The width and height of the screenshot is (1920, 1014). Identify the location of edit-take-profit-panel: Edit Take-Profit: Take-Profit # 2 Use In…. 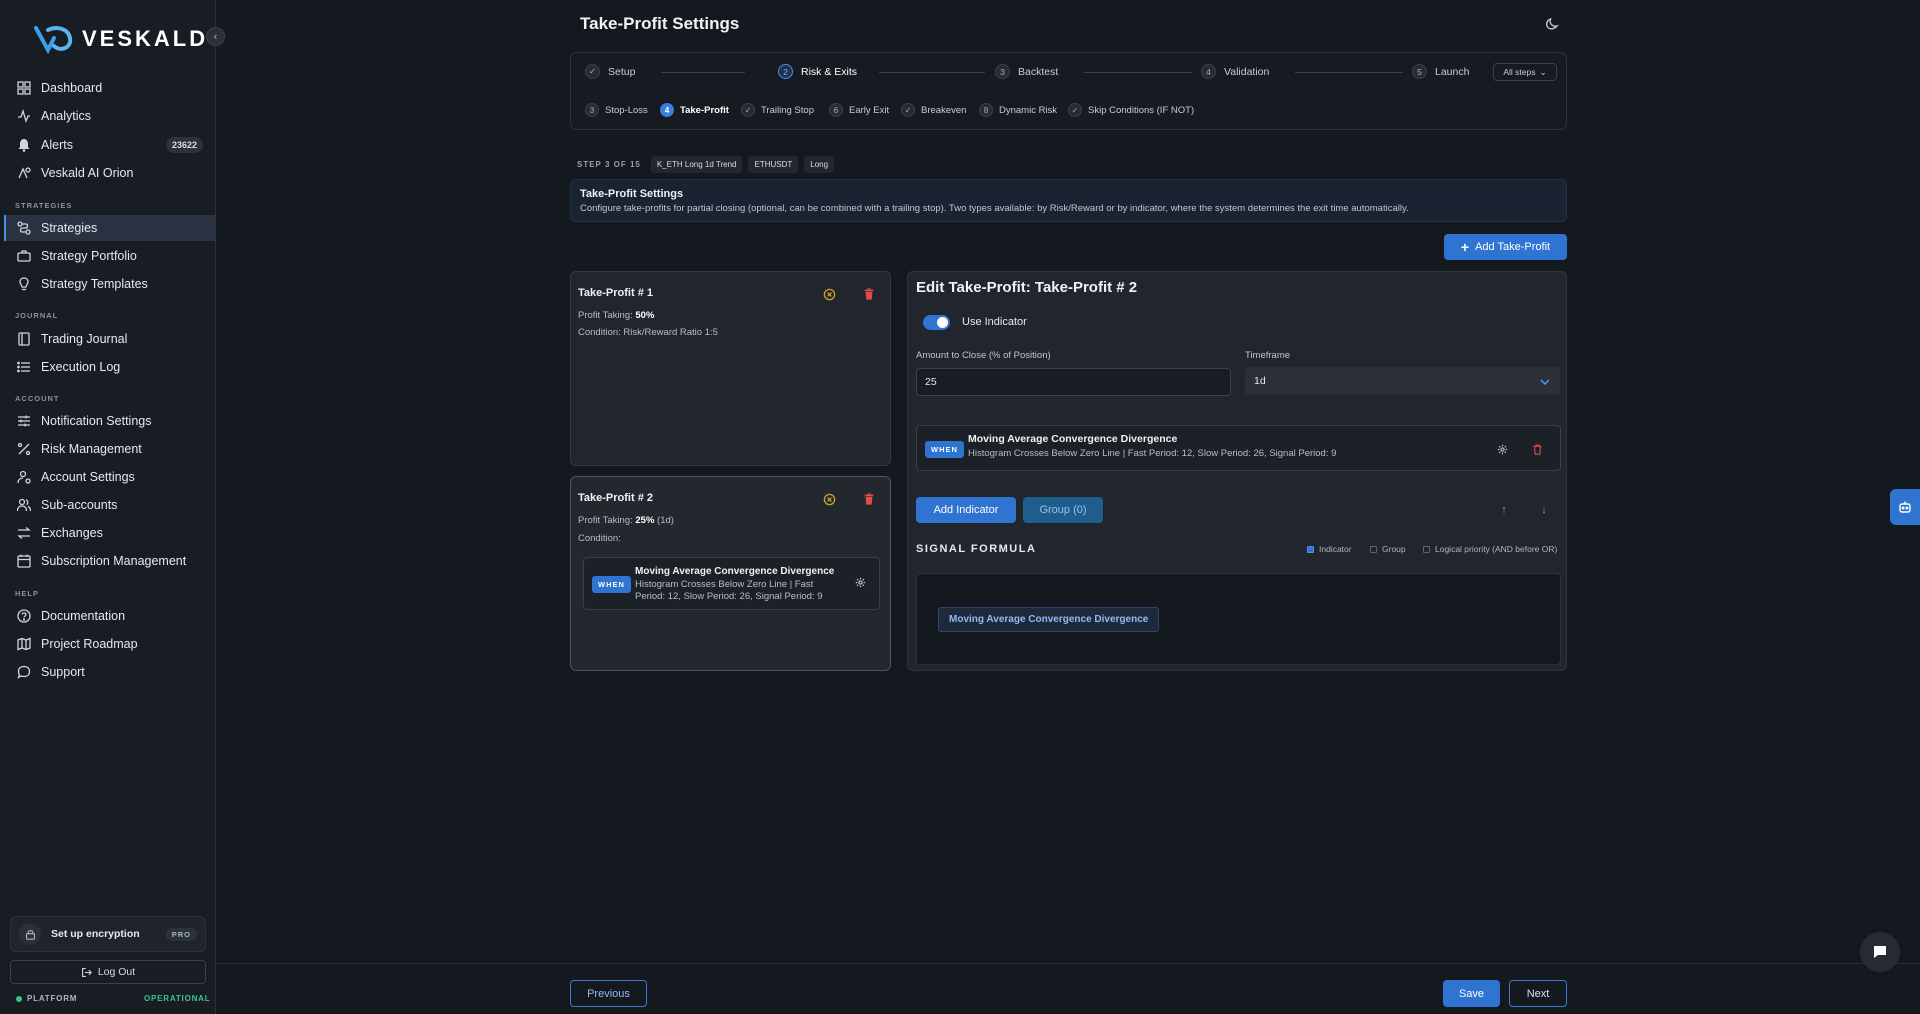
(1237, 471).